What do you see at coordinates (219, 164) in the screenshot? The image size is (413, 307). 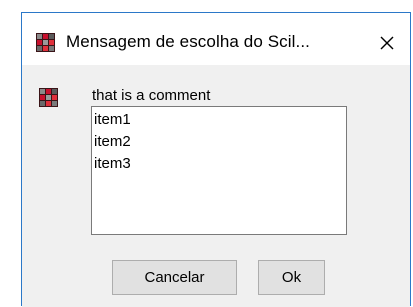 I see `list-item: item3` at bounding box center [219, 164].